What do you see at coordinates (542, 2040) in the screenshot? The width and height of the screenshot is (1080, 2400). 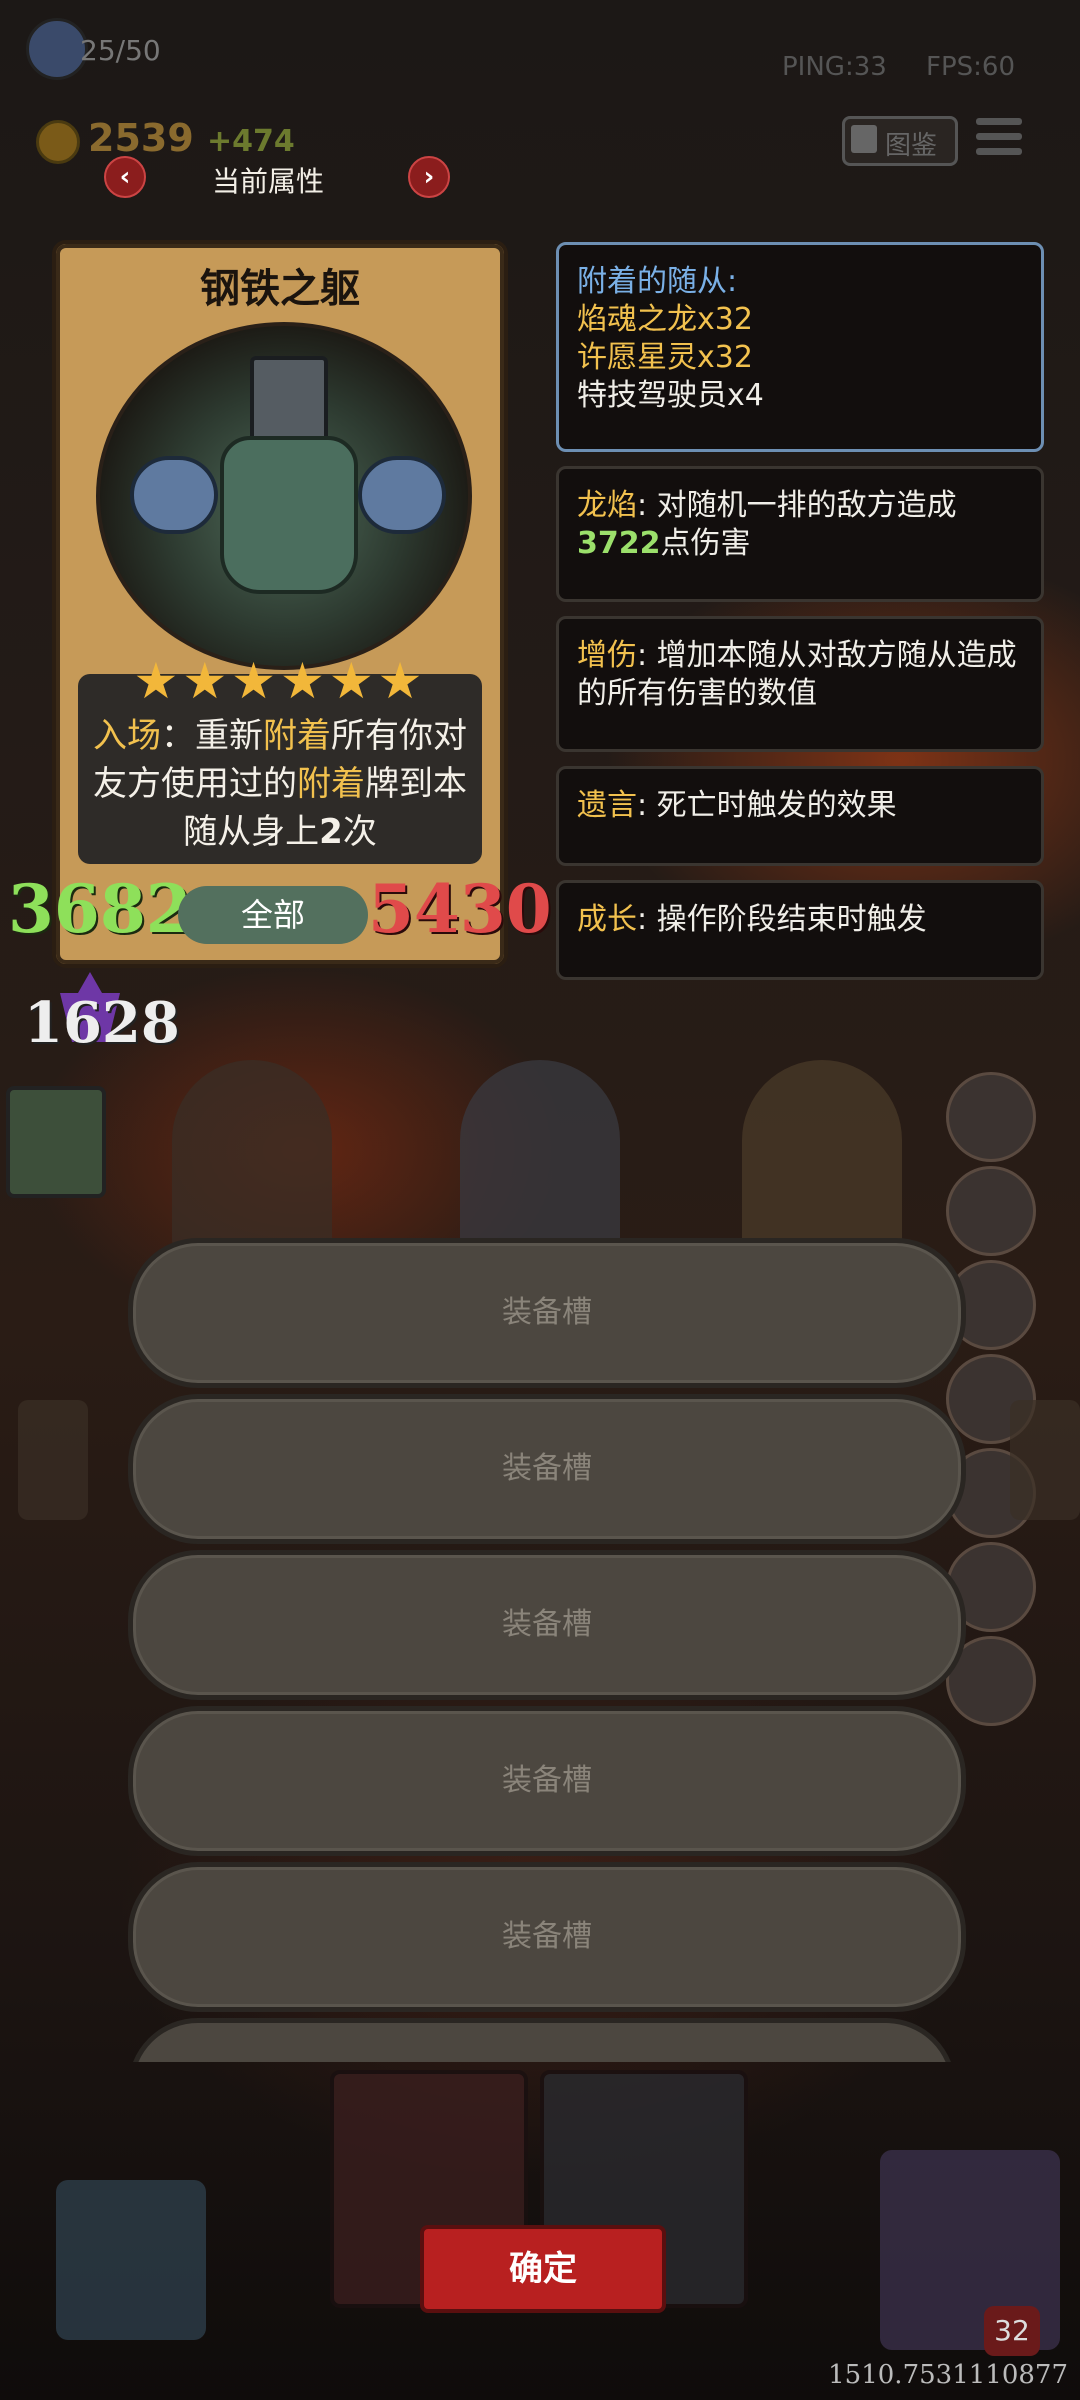 I see `equipment-slot-partial` at bounding box center [542, 2040].